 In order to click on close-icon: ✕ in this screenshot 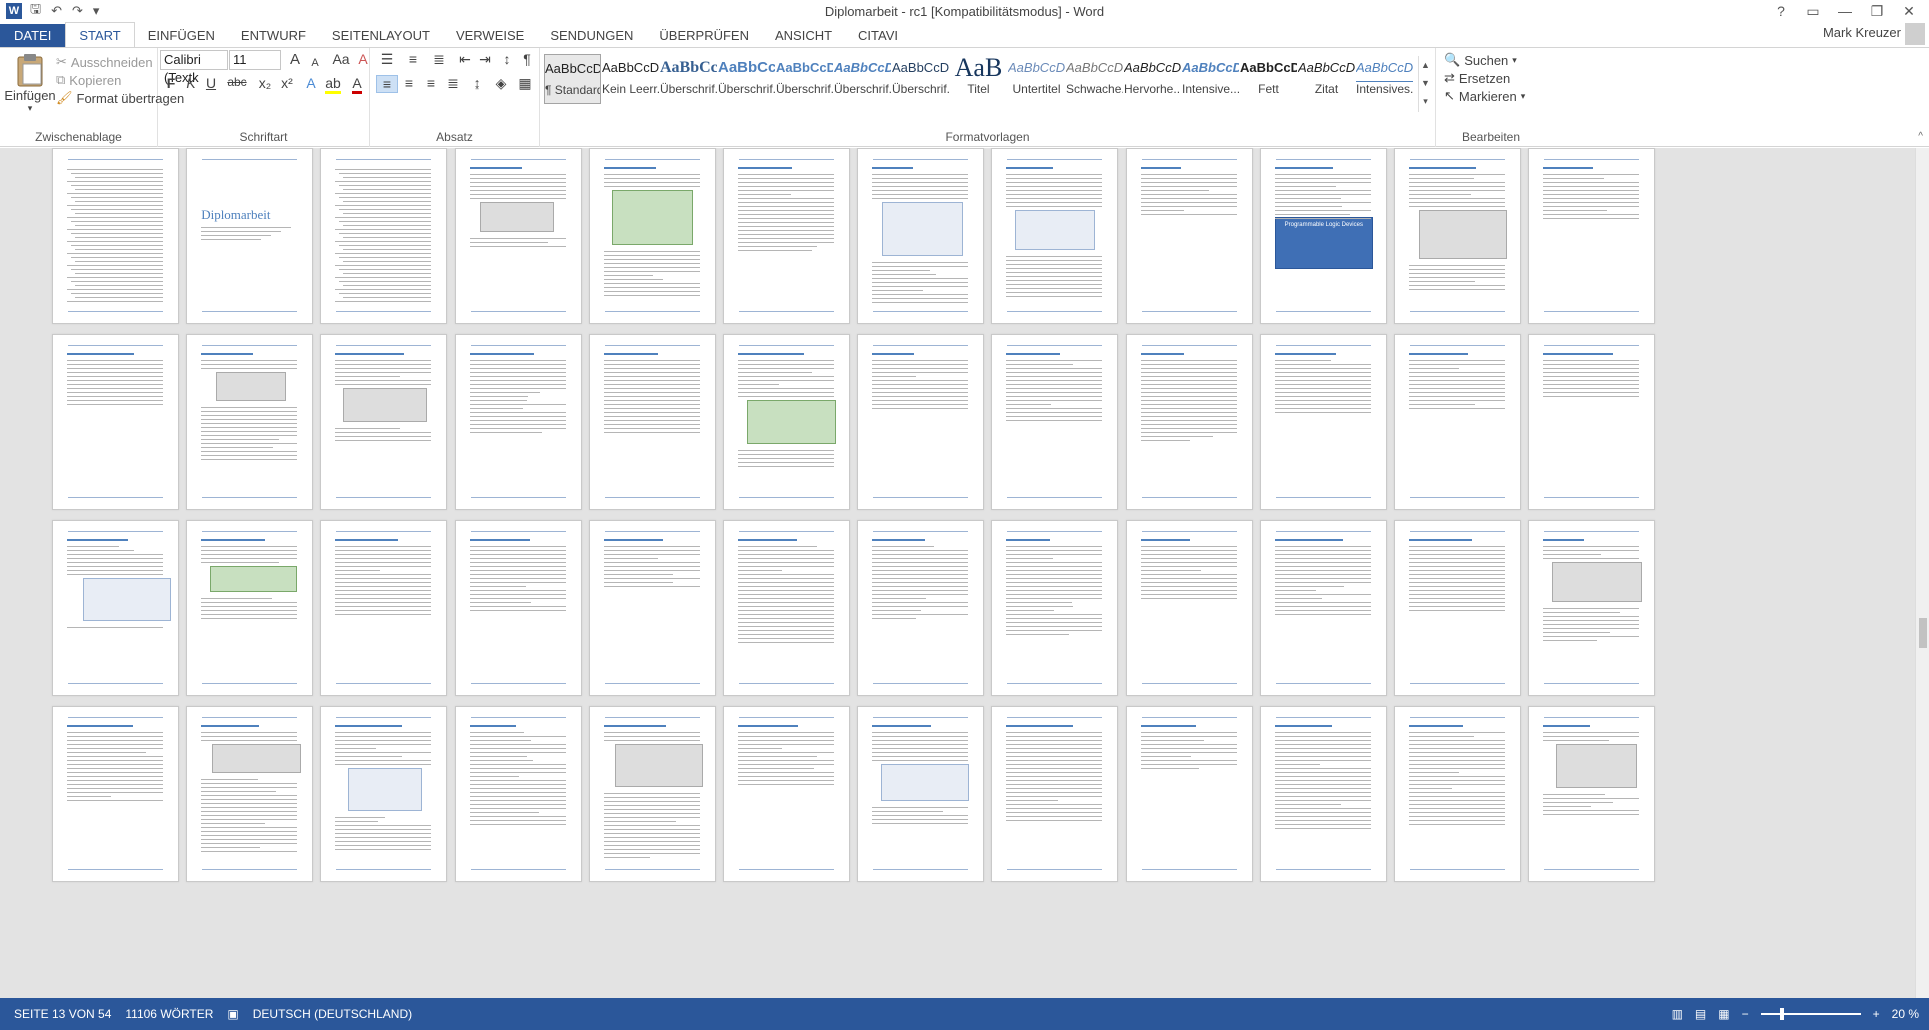, I will do `click(1909, 11)`.